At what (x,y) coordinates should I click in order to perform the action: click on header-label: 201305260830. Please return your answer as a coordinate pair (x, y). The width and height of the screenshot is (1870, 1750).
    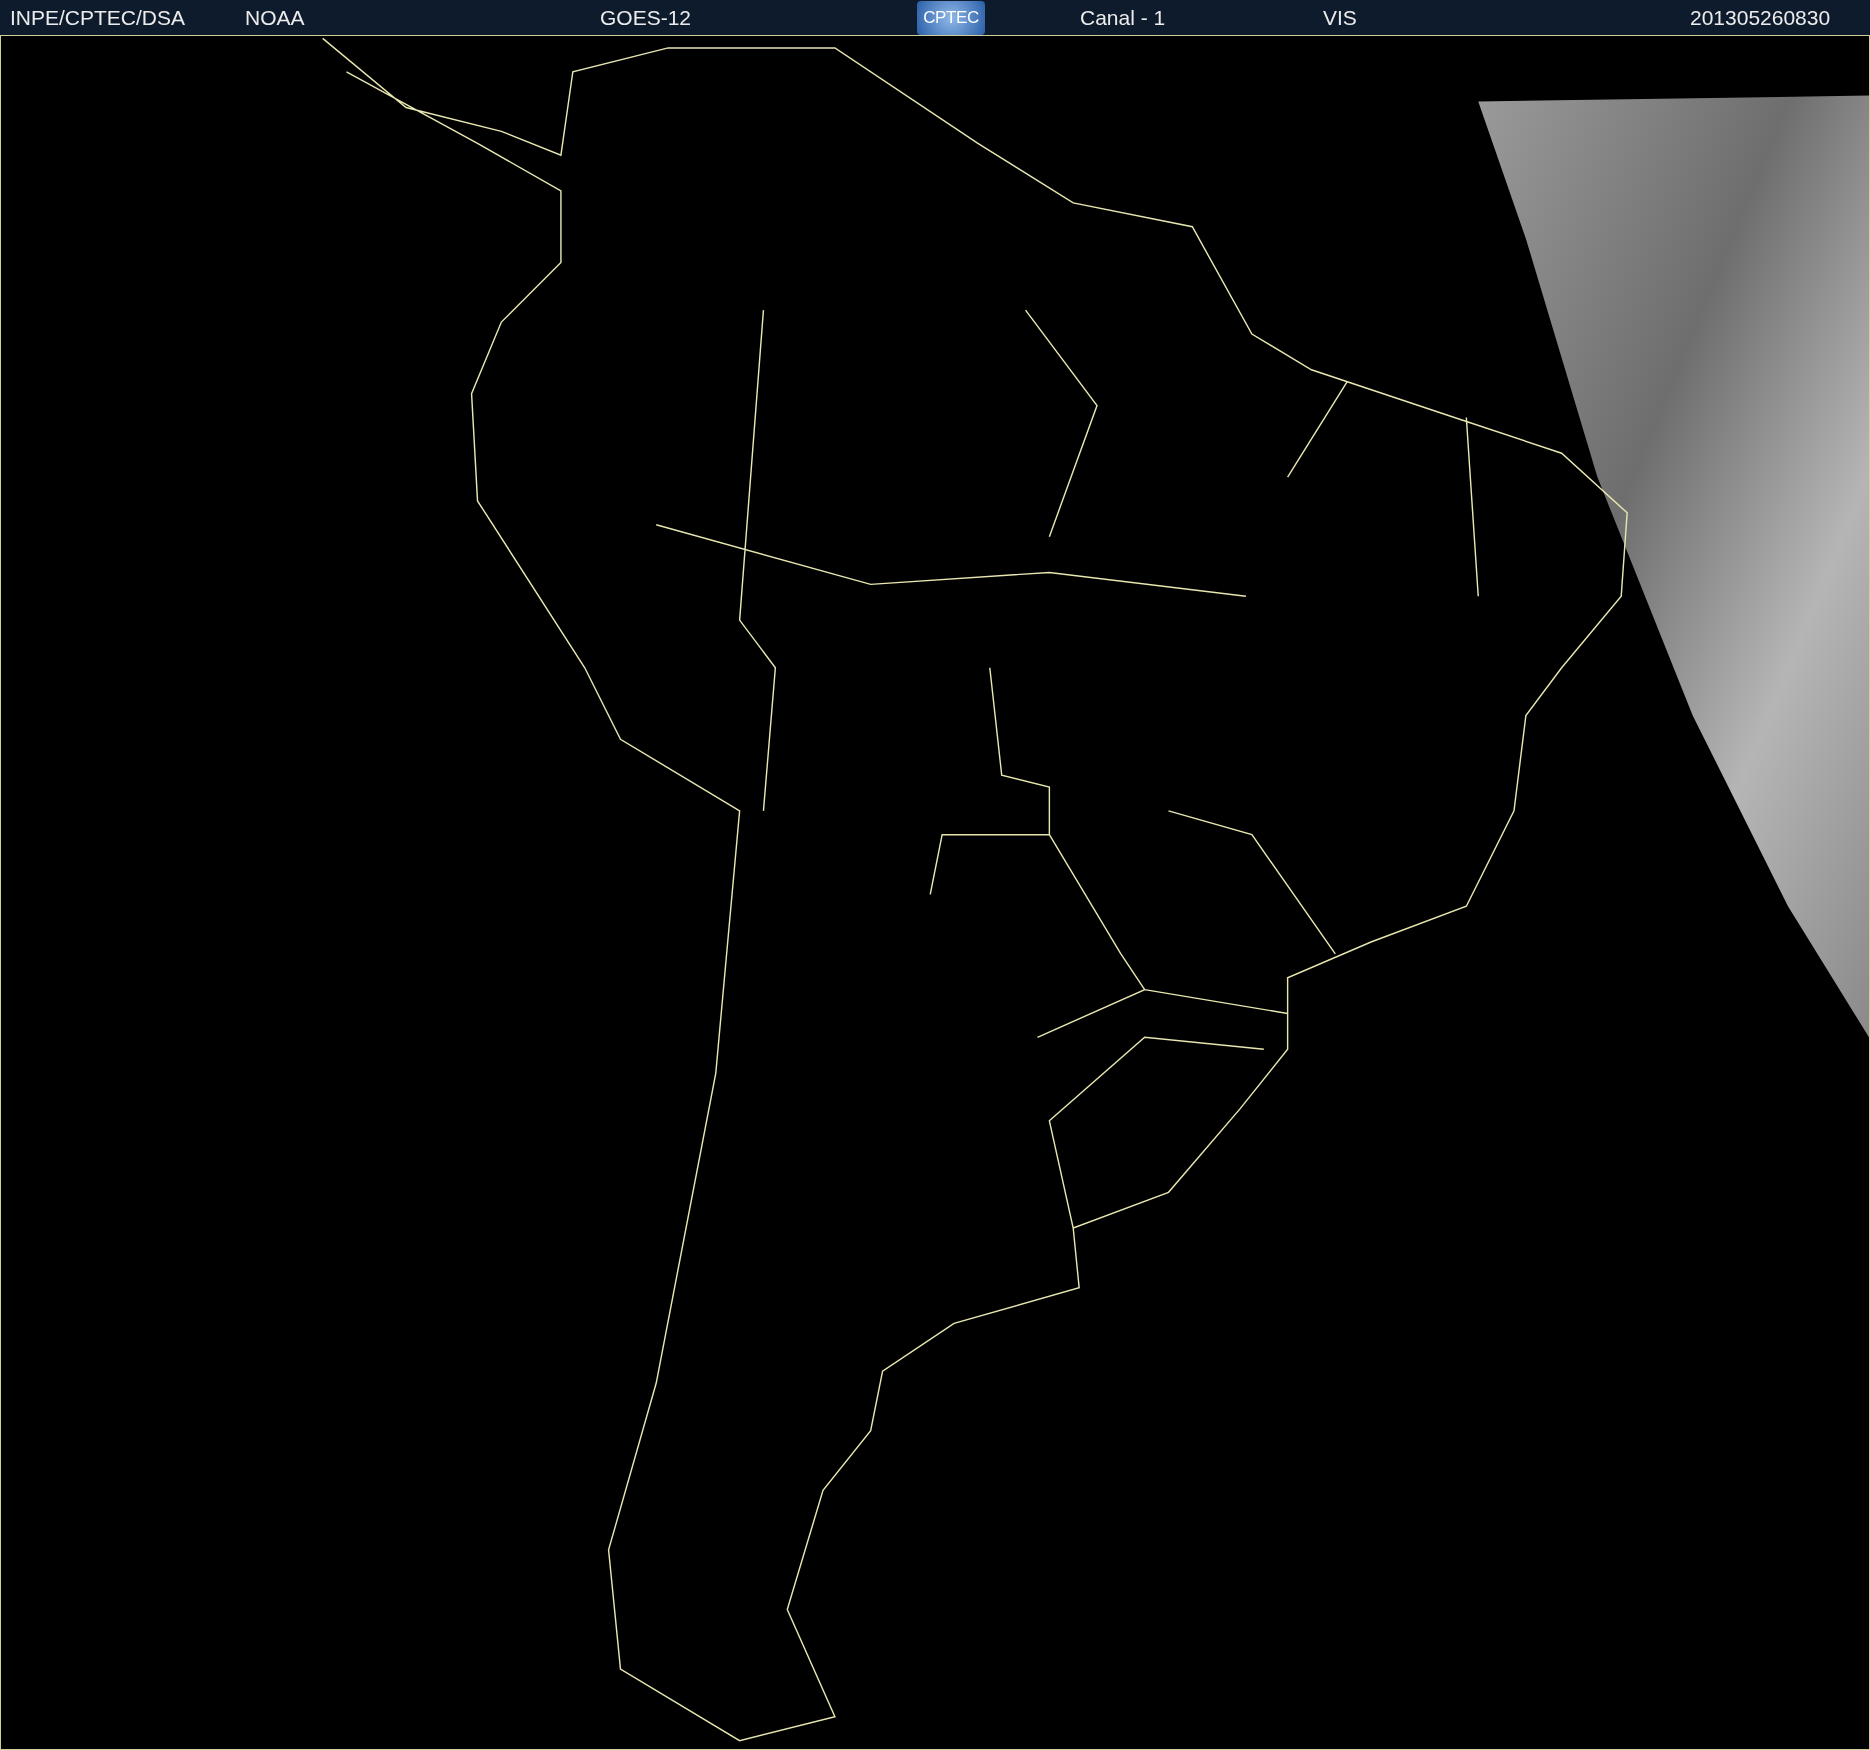
    Looking at the image, I should click on (1760, 17).